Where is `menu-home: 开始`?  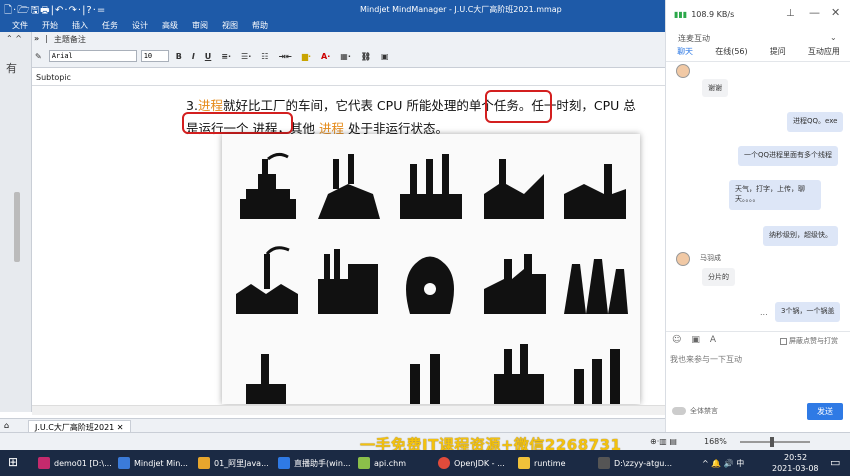
menu-home: 开始 is located at coordinates (51, 25).